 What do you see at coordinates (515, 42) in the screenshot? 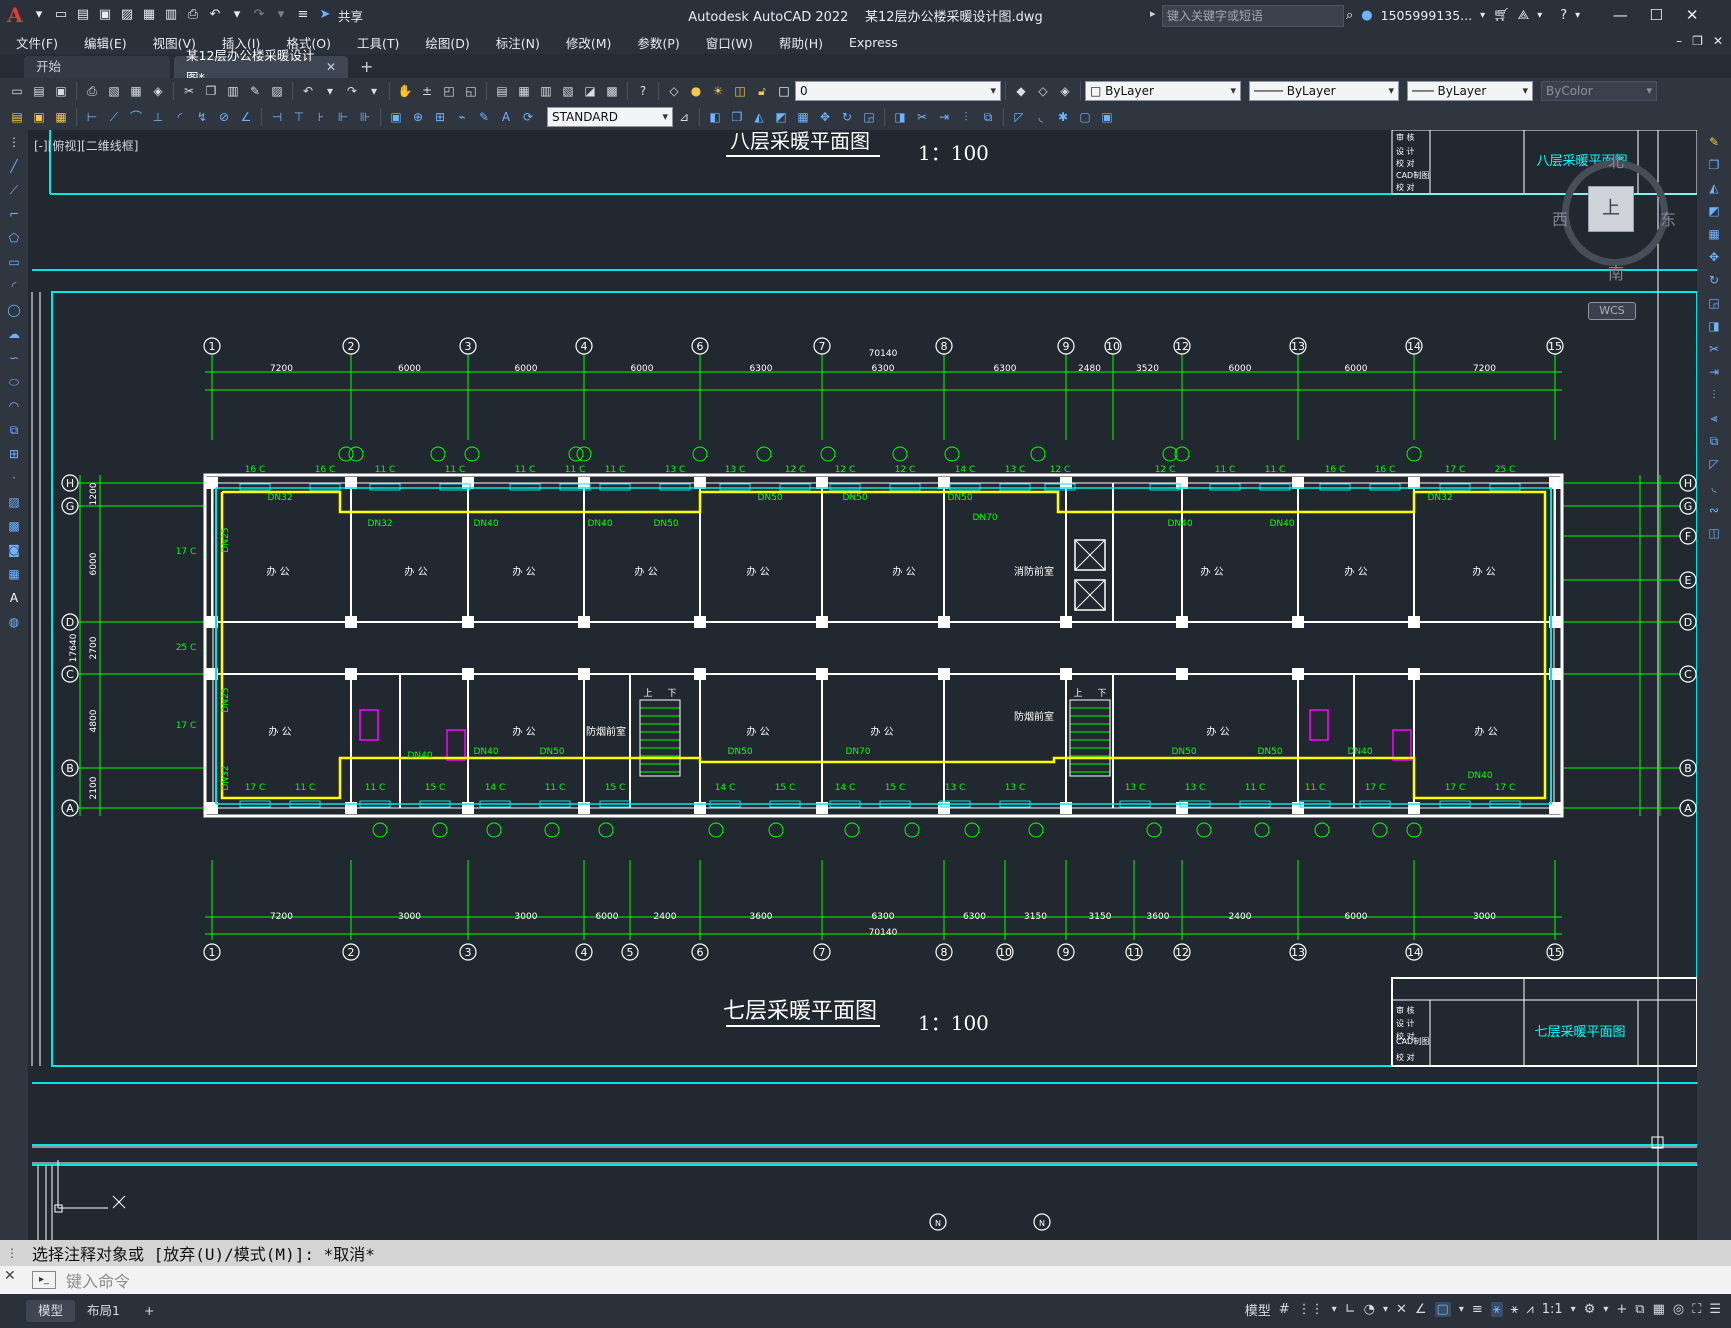
I see `menu-dimension: 标注(N)` at bounding box center [515, 42].